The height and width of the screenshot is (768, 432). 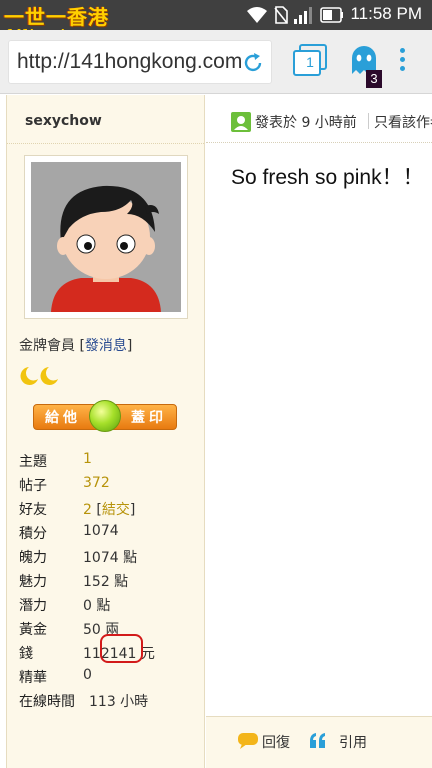 I want to click on message-bracket-close: ], so click(x=129, y=346).